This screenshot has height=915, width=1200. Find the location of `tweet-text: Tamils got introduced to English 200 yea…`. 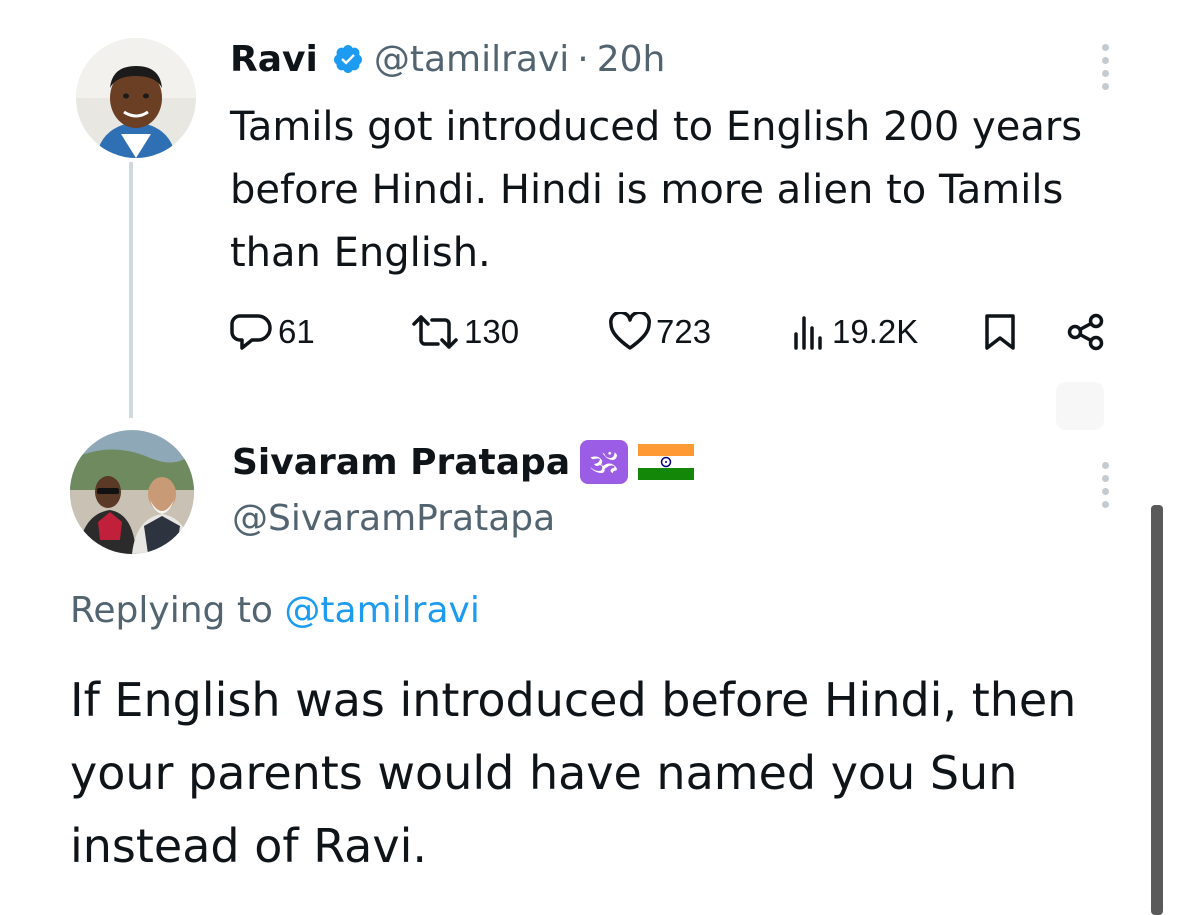

tweet-text: Tamils got introduced to English 200 yea… is located at coordinates (656, 190).